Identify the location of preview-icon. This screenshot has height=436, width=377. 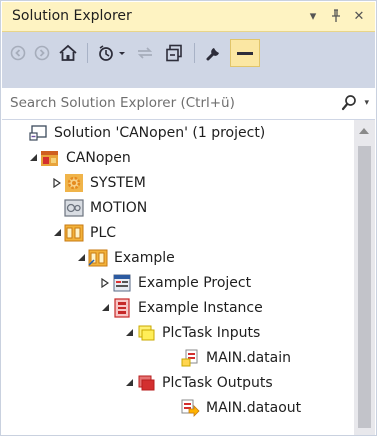
(245, 53).